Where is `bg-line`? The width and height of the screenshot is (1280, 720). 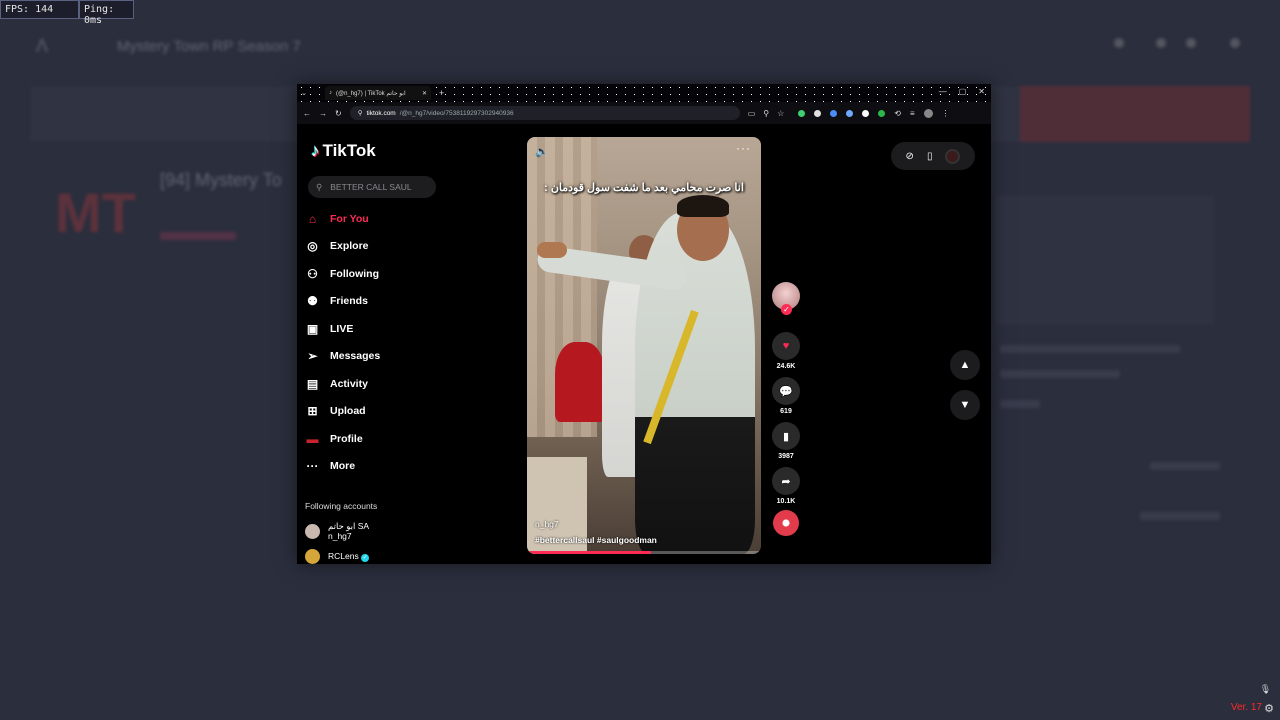 bg-line is located at coordinates (1060, 374).